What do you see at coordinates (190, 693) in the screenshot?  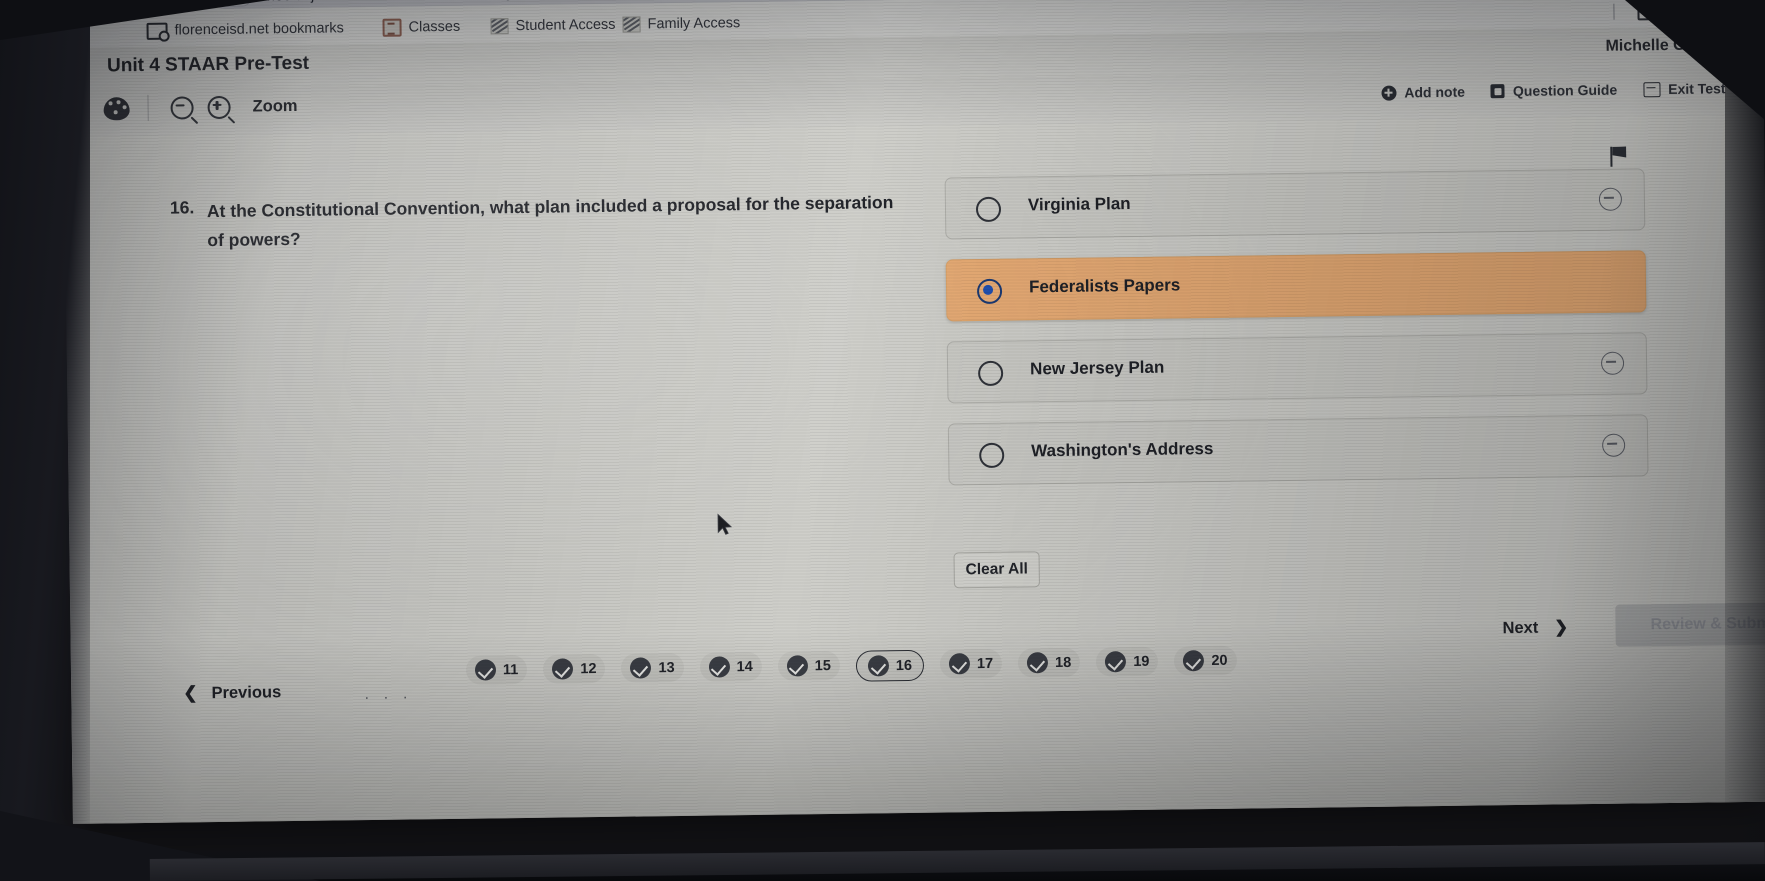 I see `chevron-left-icon: ❮` at bounding box center [190, 693].